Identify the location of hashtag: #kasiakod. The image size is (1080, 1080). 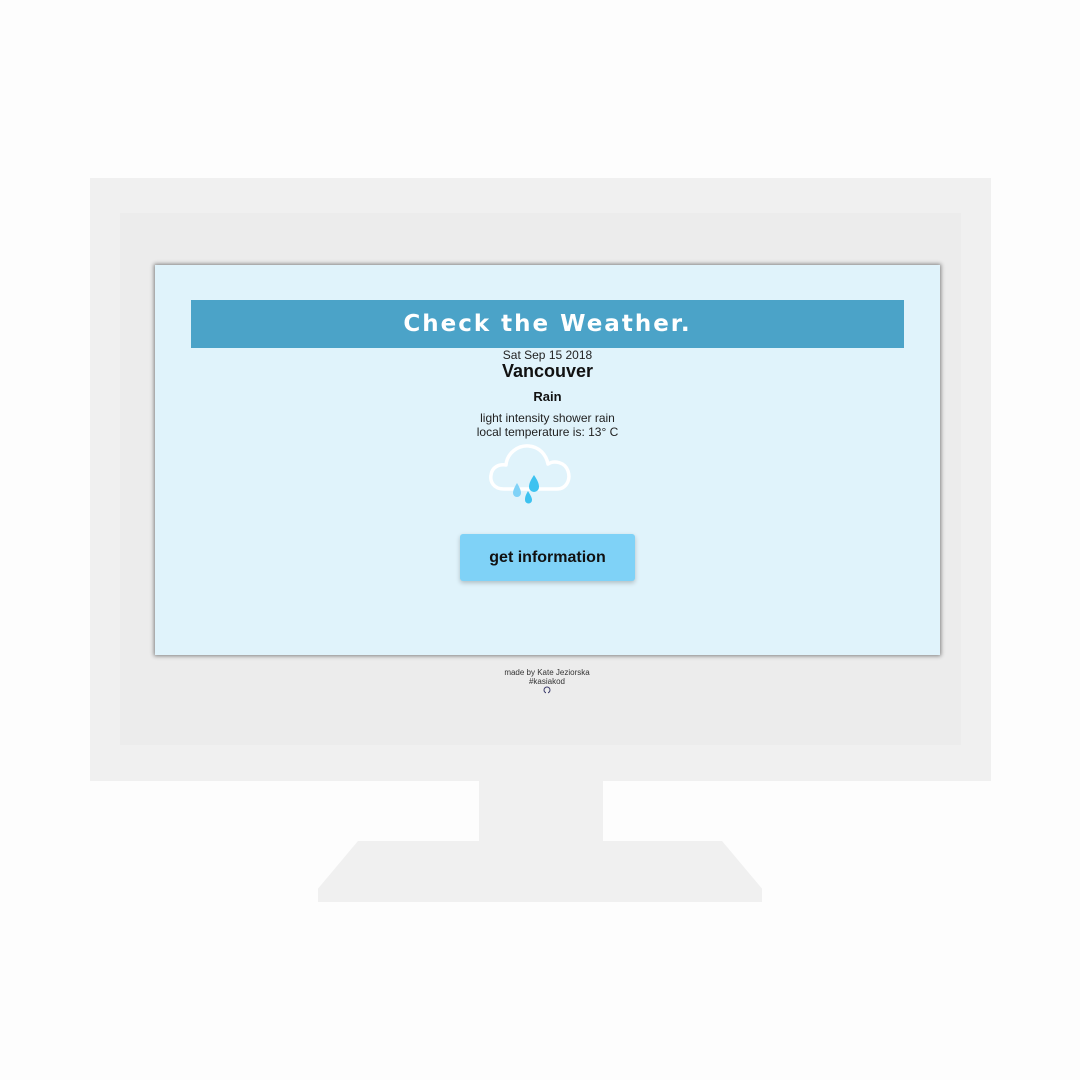
(547, 681).